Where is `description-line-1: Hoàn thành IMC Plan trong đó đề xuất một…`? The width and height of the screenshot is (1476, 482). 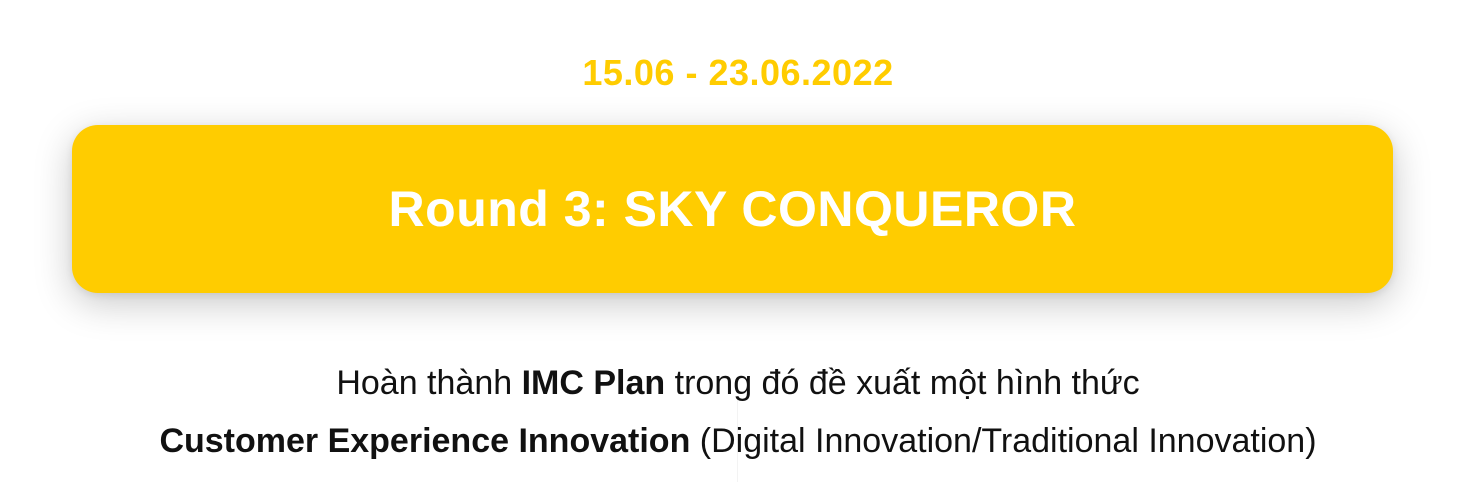
description-line-1: Hoàn thành IMC Plan trong đó đề xuất một… is located at coordinates (738, 383).